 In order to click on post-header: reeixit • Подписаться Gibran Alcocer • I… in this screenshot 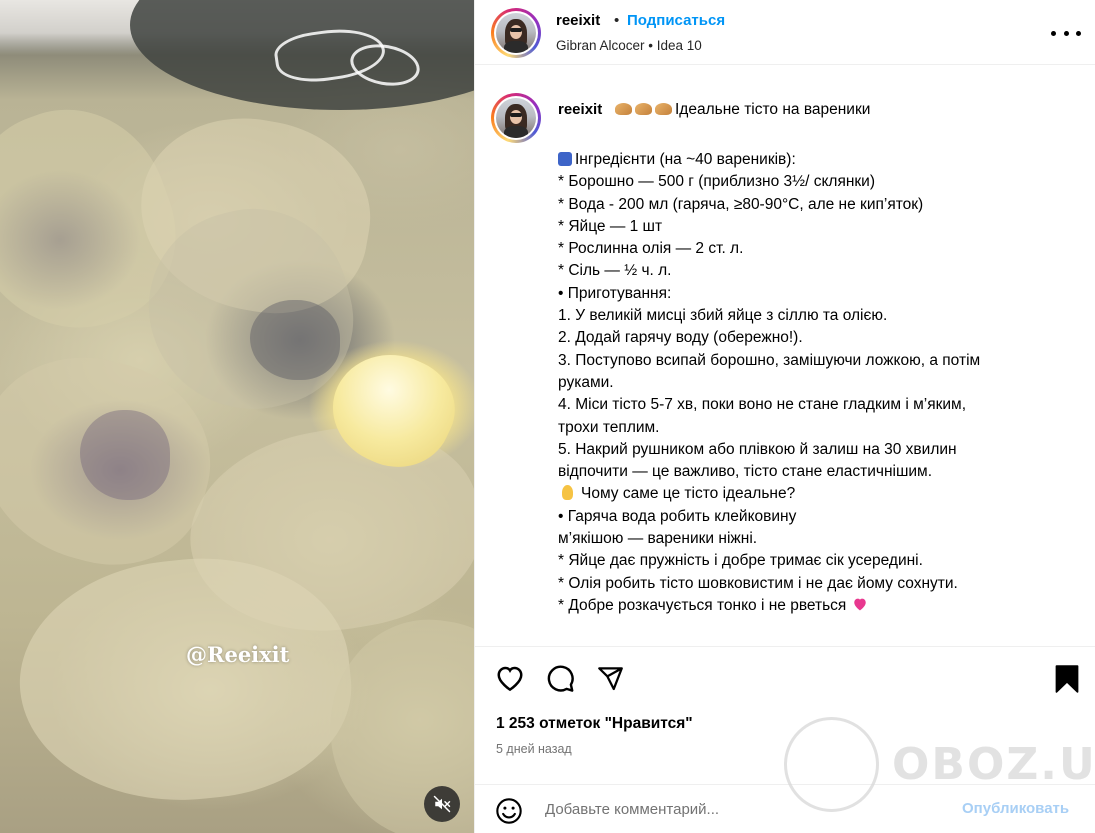, I will do `click(785, 32)`.